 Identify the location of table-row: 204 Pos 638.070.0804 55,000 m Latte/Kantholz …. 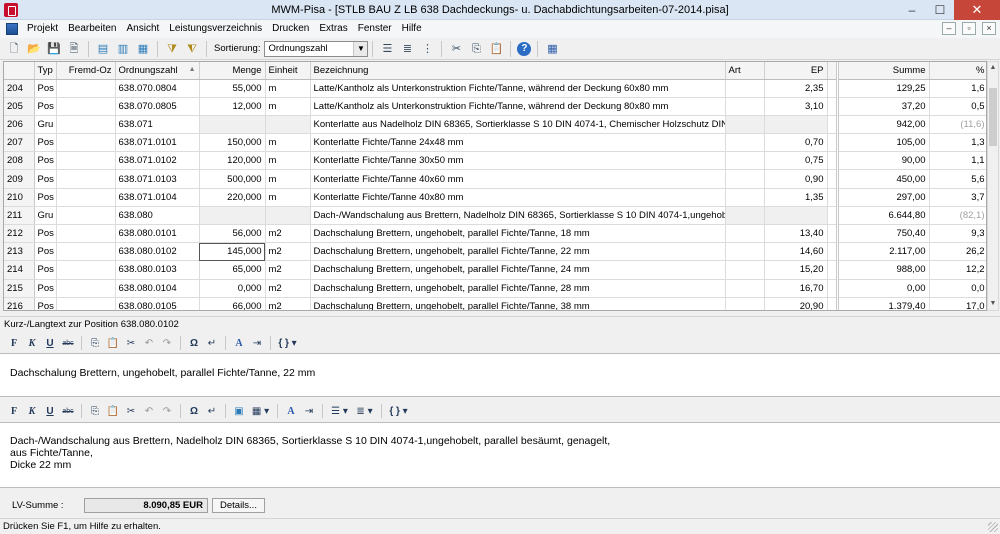
(495, 88).